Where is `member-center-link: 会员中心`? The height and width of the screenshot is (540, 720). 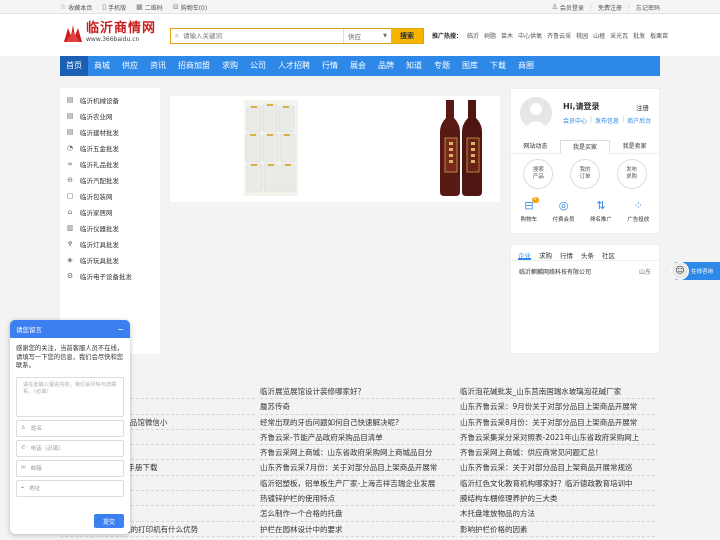
member-center-link: 会员中心 is located at coordinates (575, 120).